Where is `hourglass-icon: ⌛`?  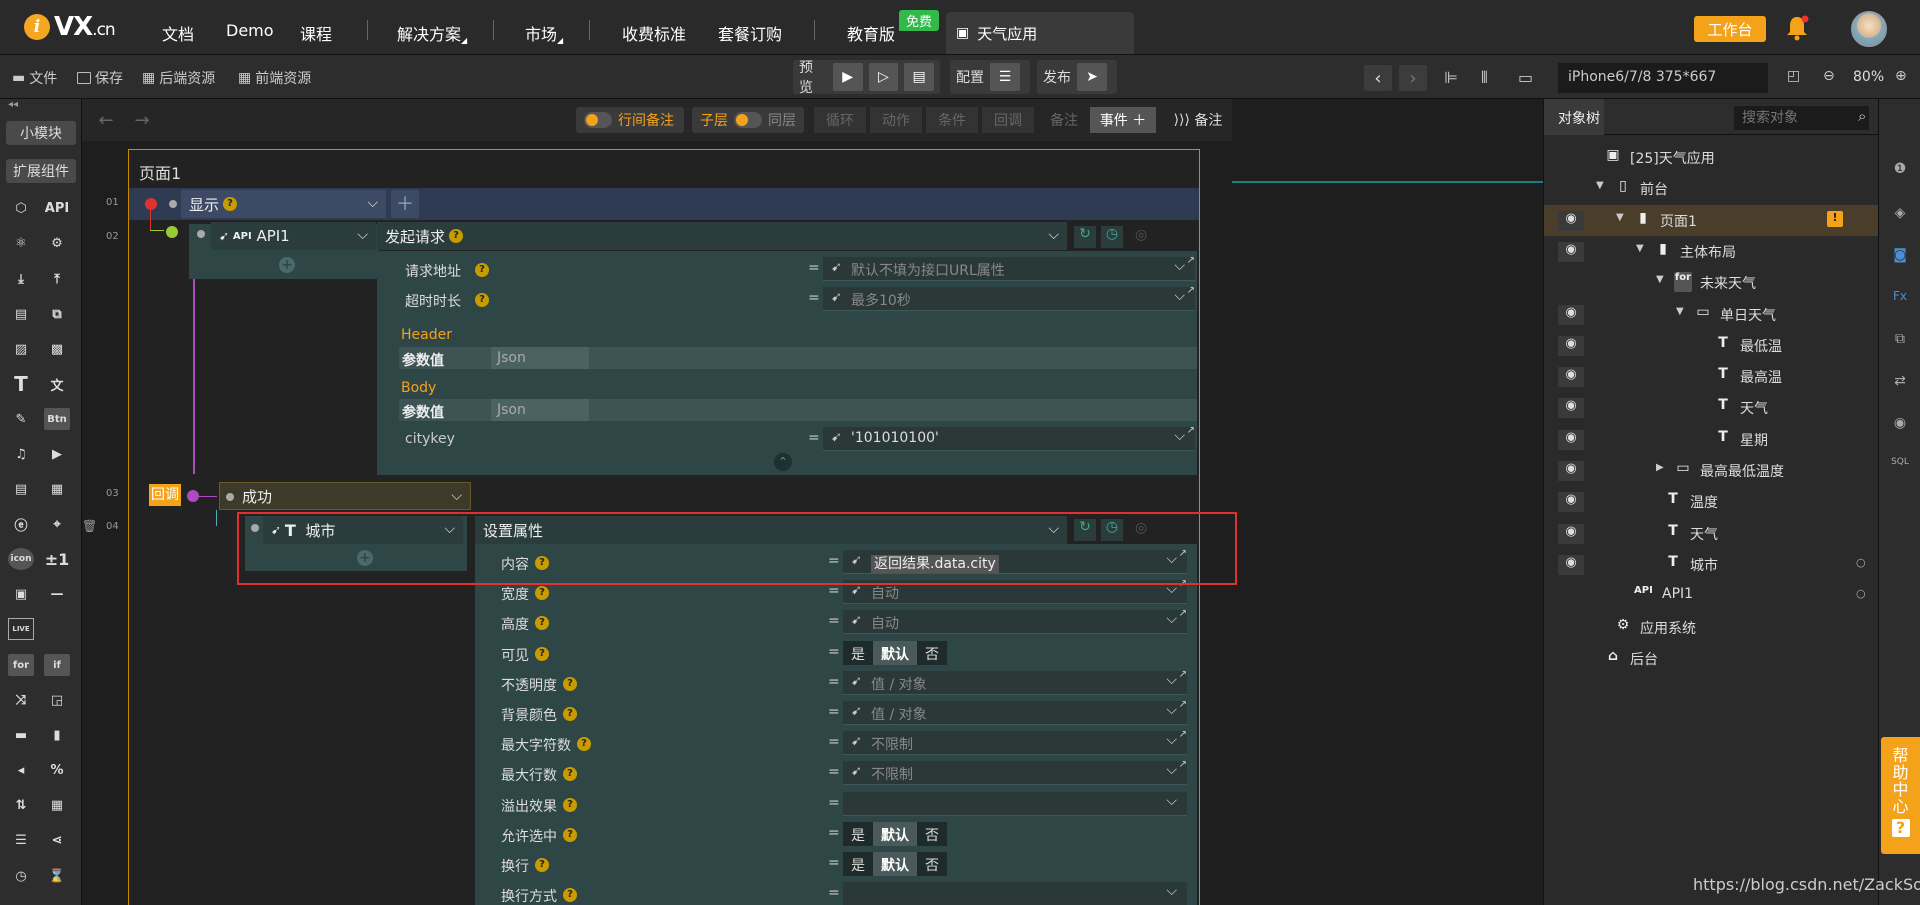
hourglass-icon: ⌛ is located at coordinates (57, 876).